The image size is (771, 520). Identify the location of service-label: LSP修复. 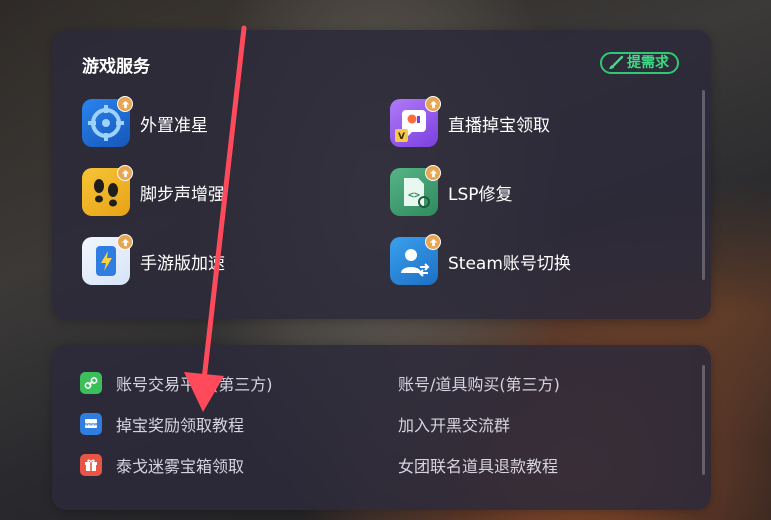
(480, 194).